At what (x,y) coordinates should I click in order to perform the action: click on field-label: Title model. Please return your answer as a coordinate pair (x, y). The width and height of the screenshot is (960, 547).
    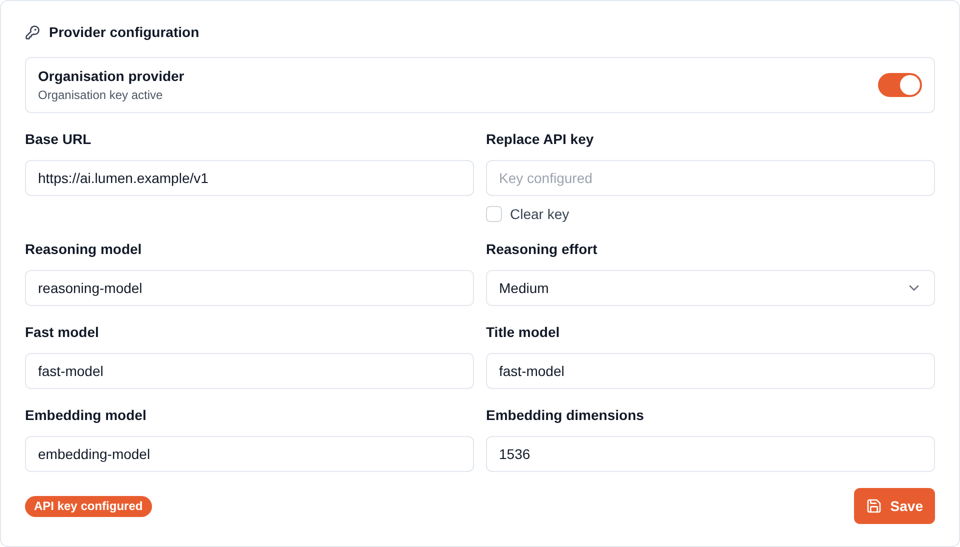
    Looking at the image, I should click on (523, 332).